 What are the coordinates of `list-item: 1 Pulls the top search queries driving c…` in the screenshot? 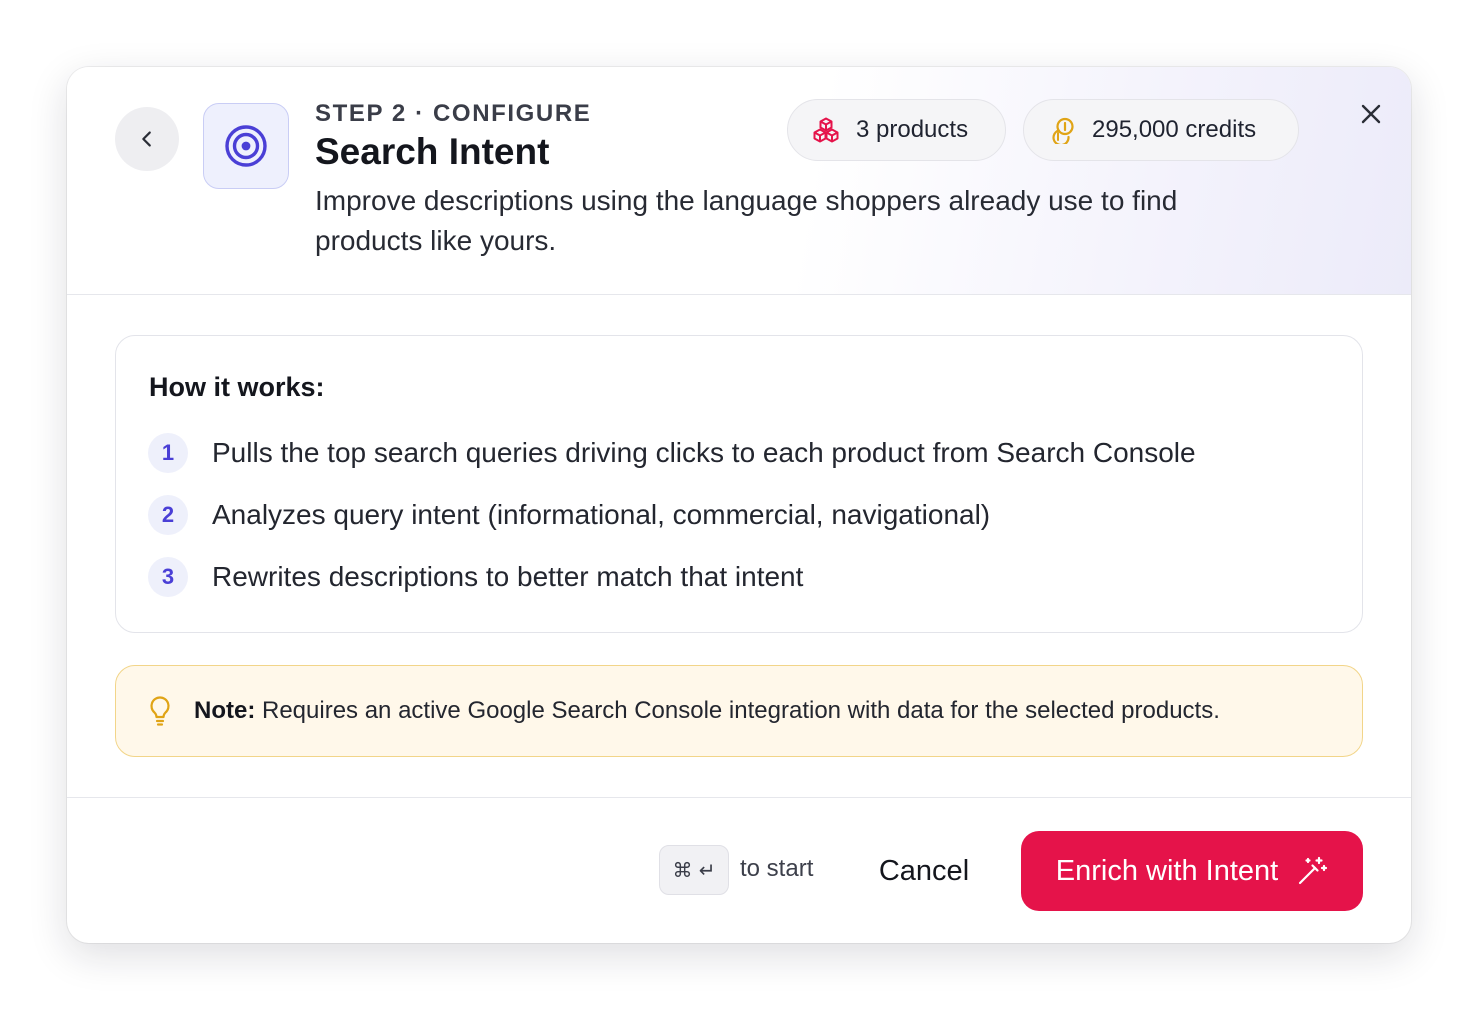 It's located at (672, 453).